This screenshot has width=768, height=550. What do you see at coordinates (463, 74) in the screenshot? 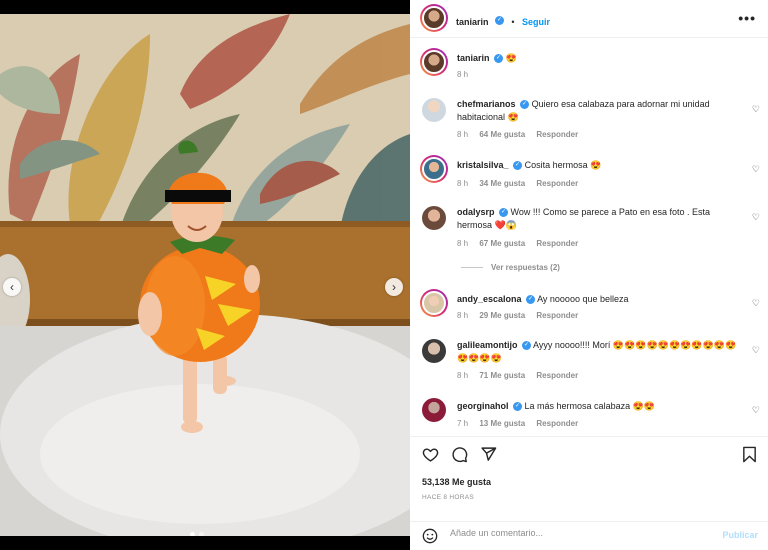
I see `caption-time: 8 h` at bounding box center [463, 74].